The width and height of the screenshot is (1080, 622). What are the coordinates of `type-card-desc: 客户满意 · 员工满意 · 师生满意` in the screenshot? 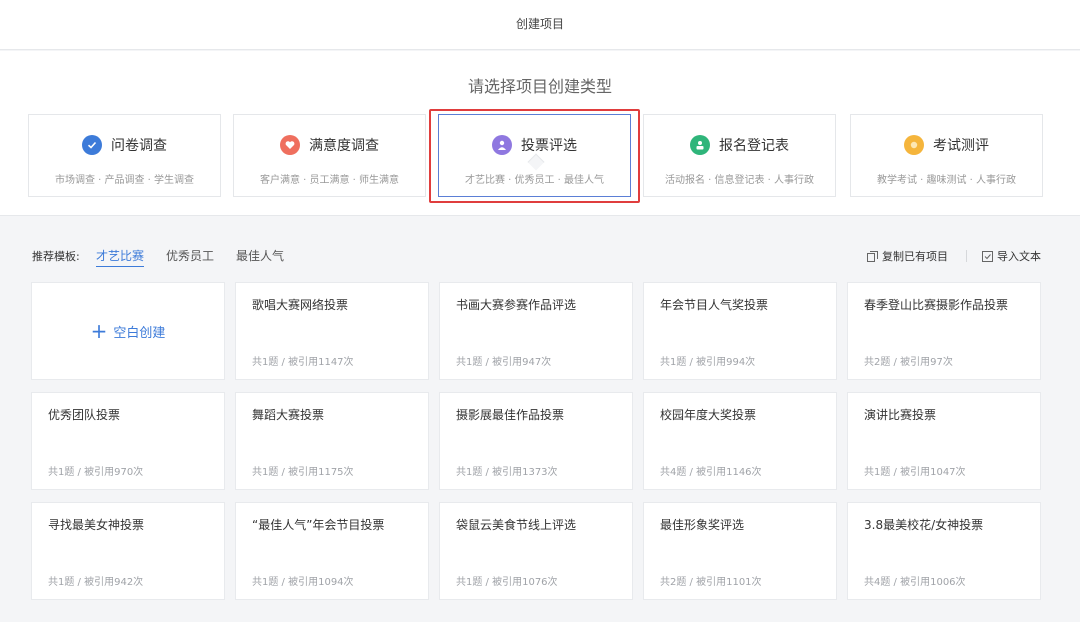 It's located at (329, 180).